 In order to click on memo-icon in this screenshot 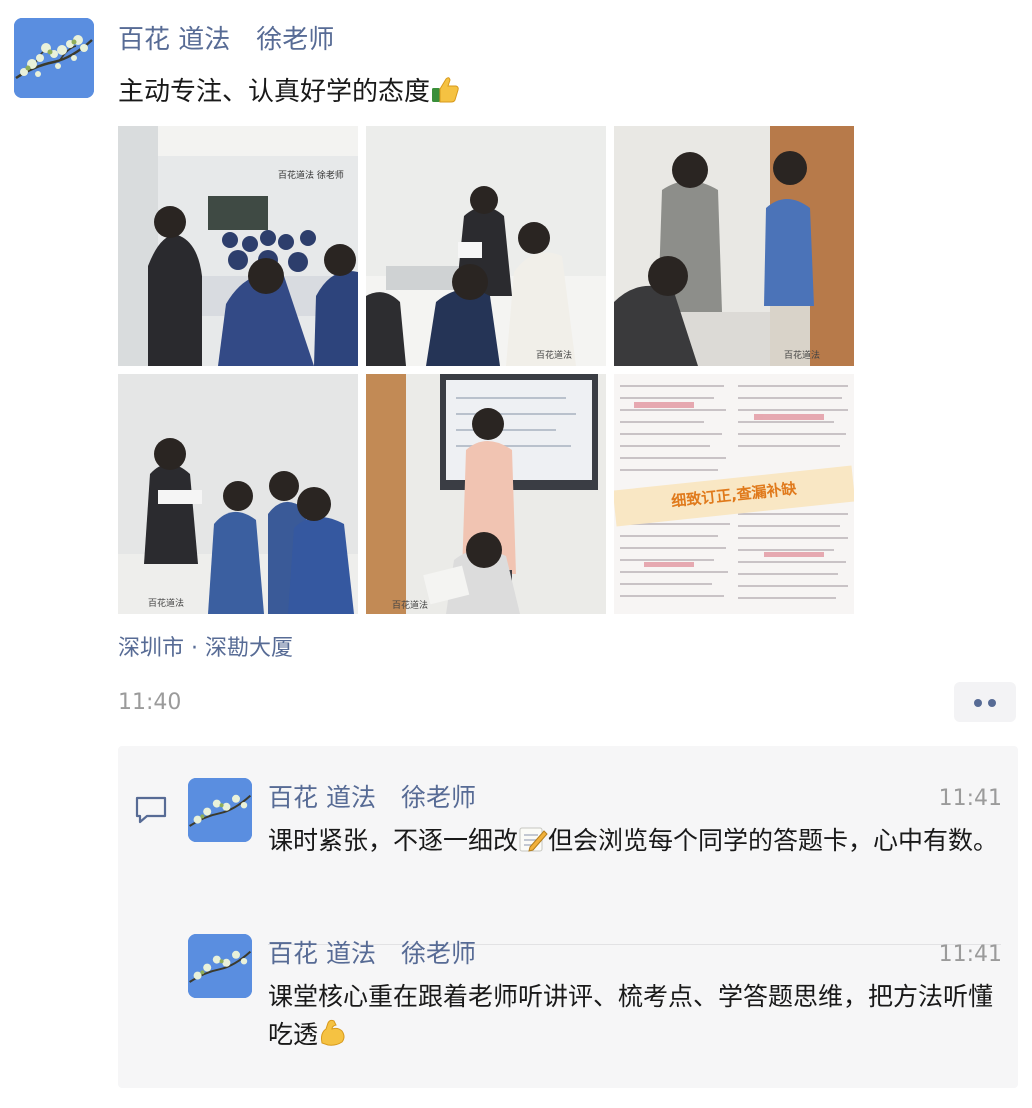, I will do `click(533, 844)`.